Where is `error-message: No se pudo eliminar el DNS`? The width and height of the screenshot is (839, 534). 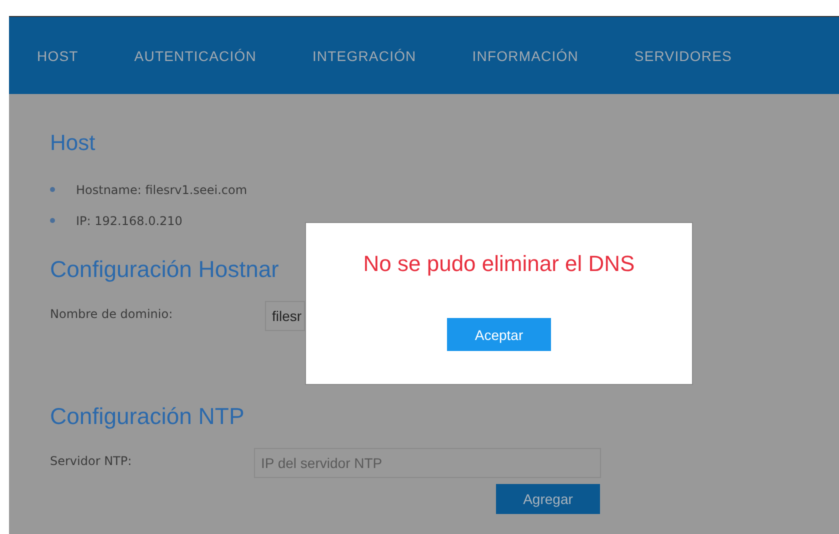
error-message: No se pudo eliminar el DNS is located at coordinates (499, 264).